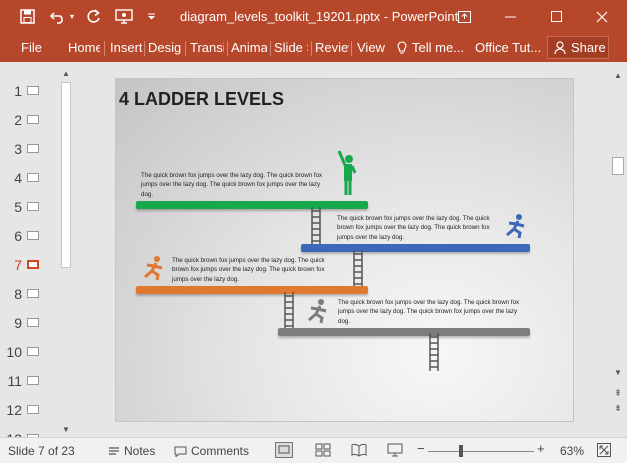  I want to click on maximize-icon, so click(556, 16).